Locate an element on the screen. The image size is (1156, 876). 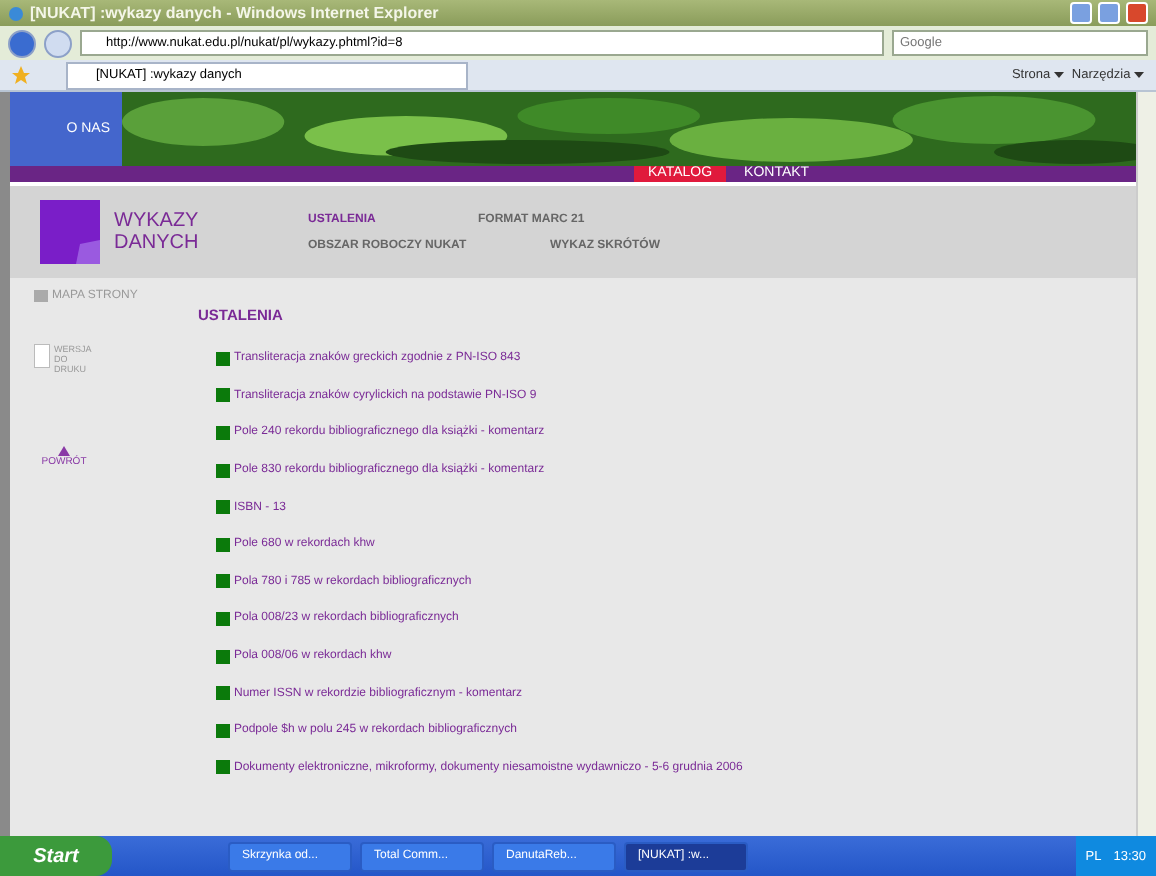
logo-text: WYKAZY DANYCH is located at coordinates (157, 232).